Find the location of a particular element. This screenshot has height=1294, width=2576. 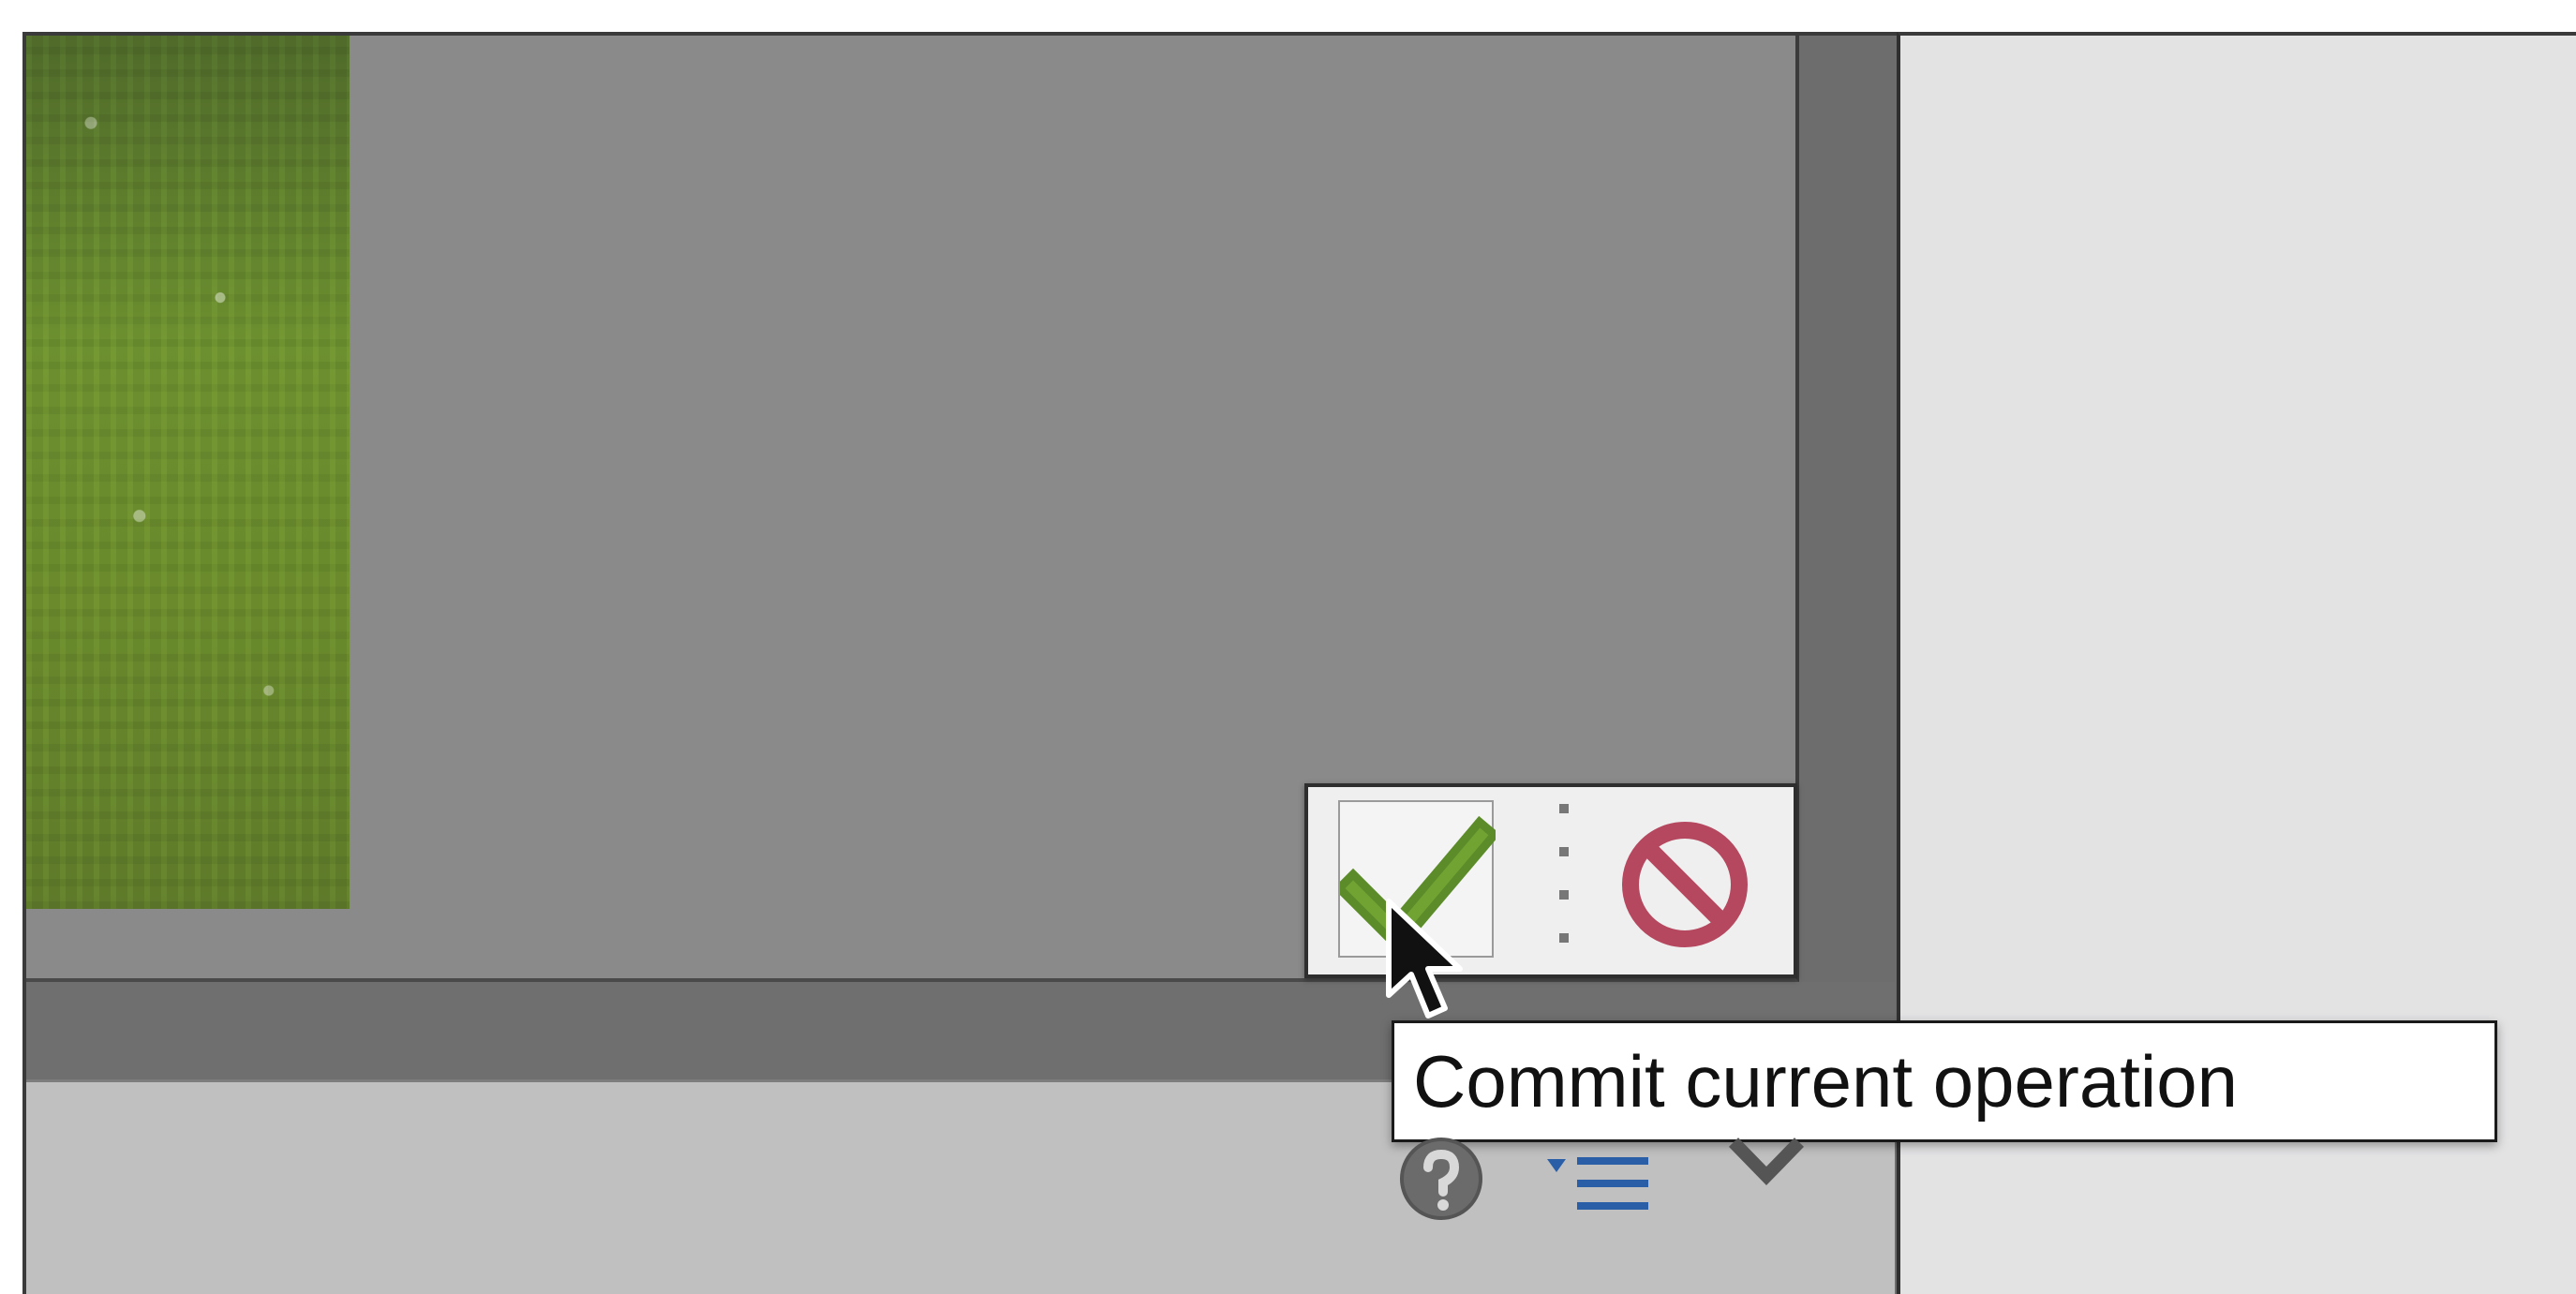

cancel-button is located at coordinates (1685, 884).